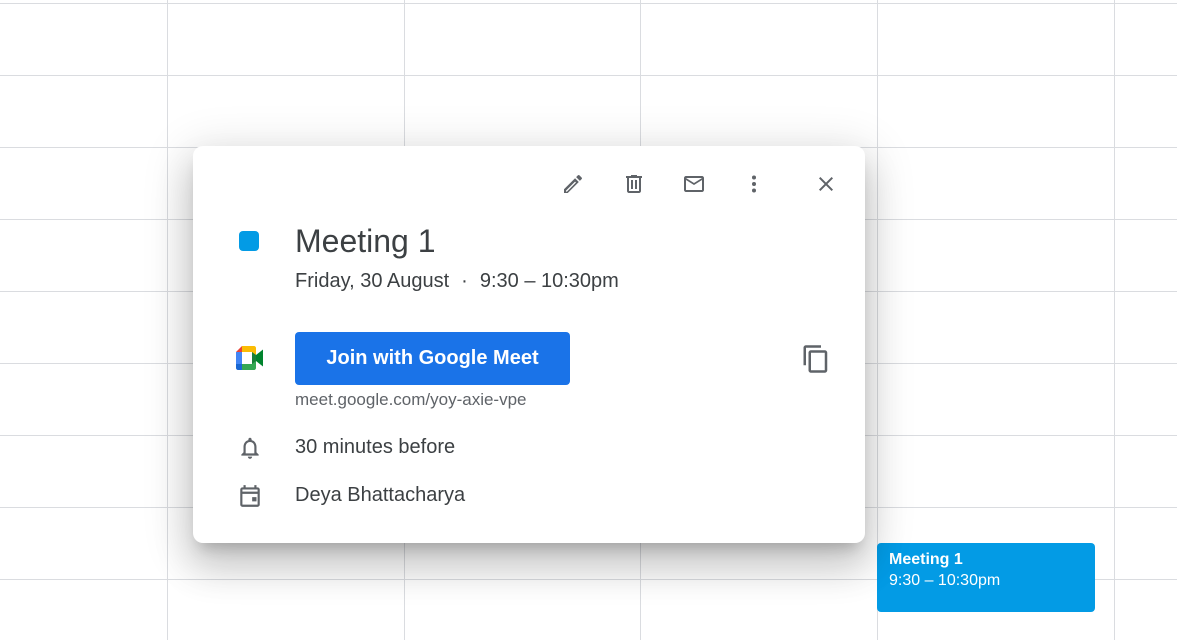 Image resolution: width=1177 pixels, height=640 pixels. I want to click on event-datetime: Friday, 30 August · 9:30 – 10:30pm, so click(457, 281).